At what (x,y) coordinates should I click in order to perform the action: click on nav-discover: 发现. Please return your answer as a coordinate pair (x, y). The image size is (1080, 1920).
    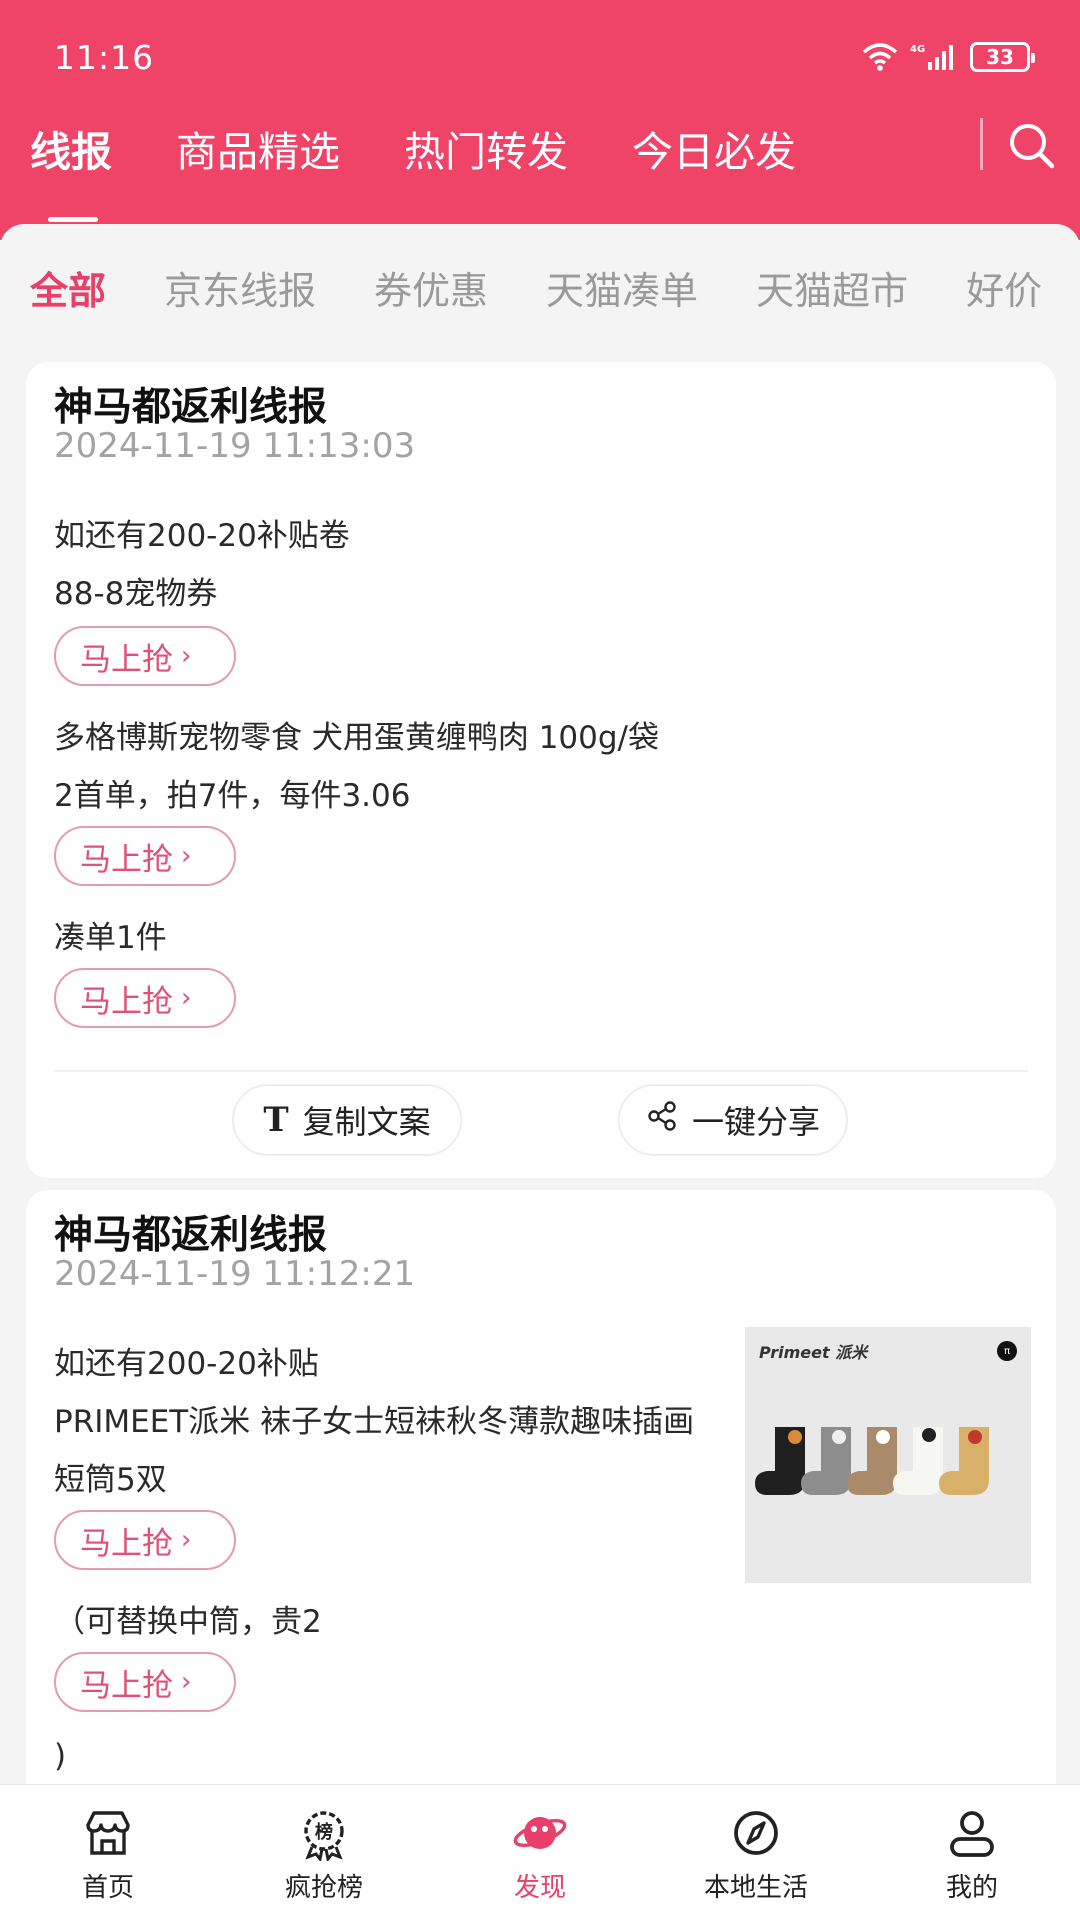
    Looking at the image, I should click on (540, 1852).